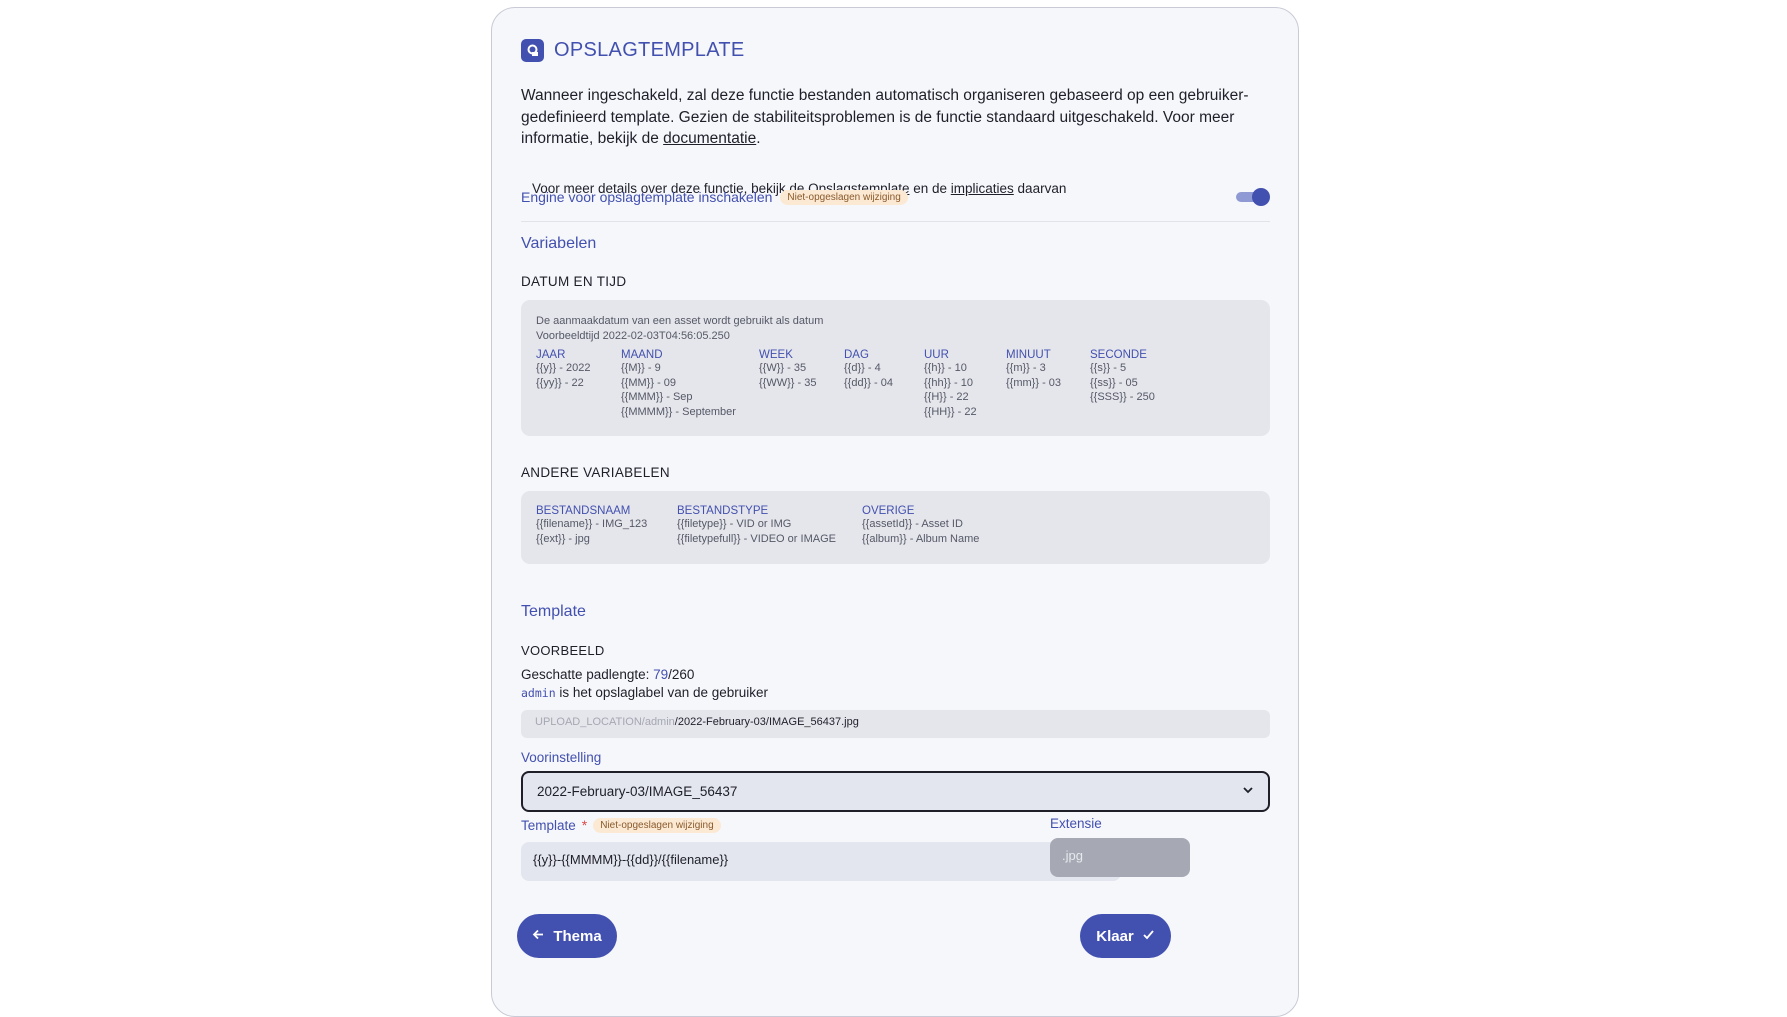 The height and width of the screenshot is (1017, 1787). Describe the element at coordinates (1114, 382) in the screenshot. I see `variable-line: {{ss}} - 05` at that location.